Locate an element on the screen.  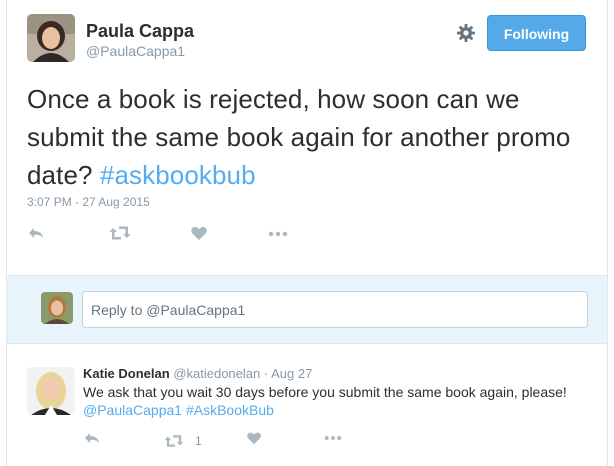
author-handle: @PaulaCappa1 is located at coordinates (135, 51).